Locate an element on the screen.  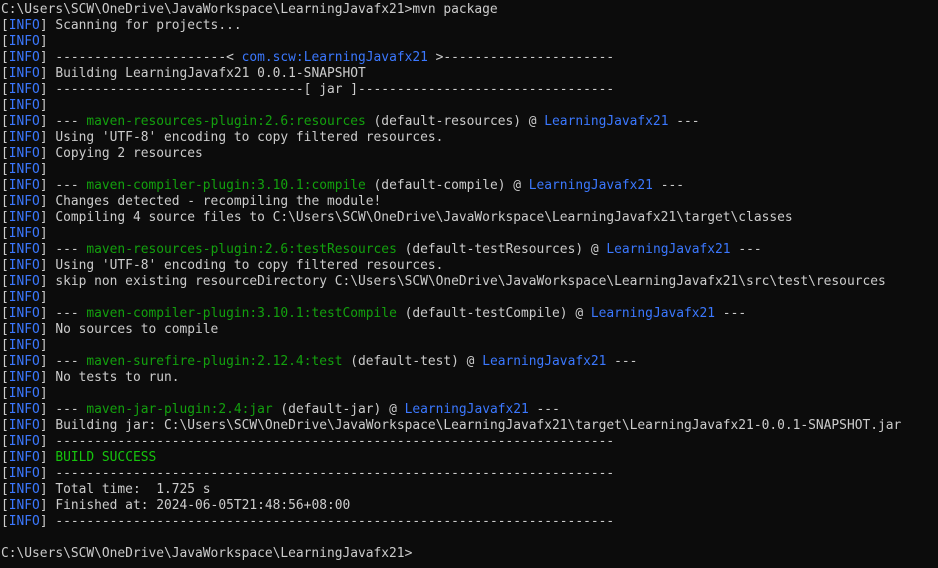
output-text: No sources to compile is located at coordinates (133, 329).